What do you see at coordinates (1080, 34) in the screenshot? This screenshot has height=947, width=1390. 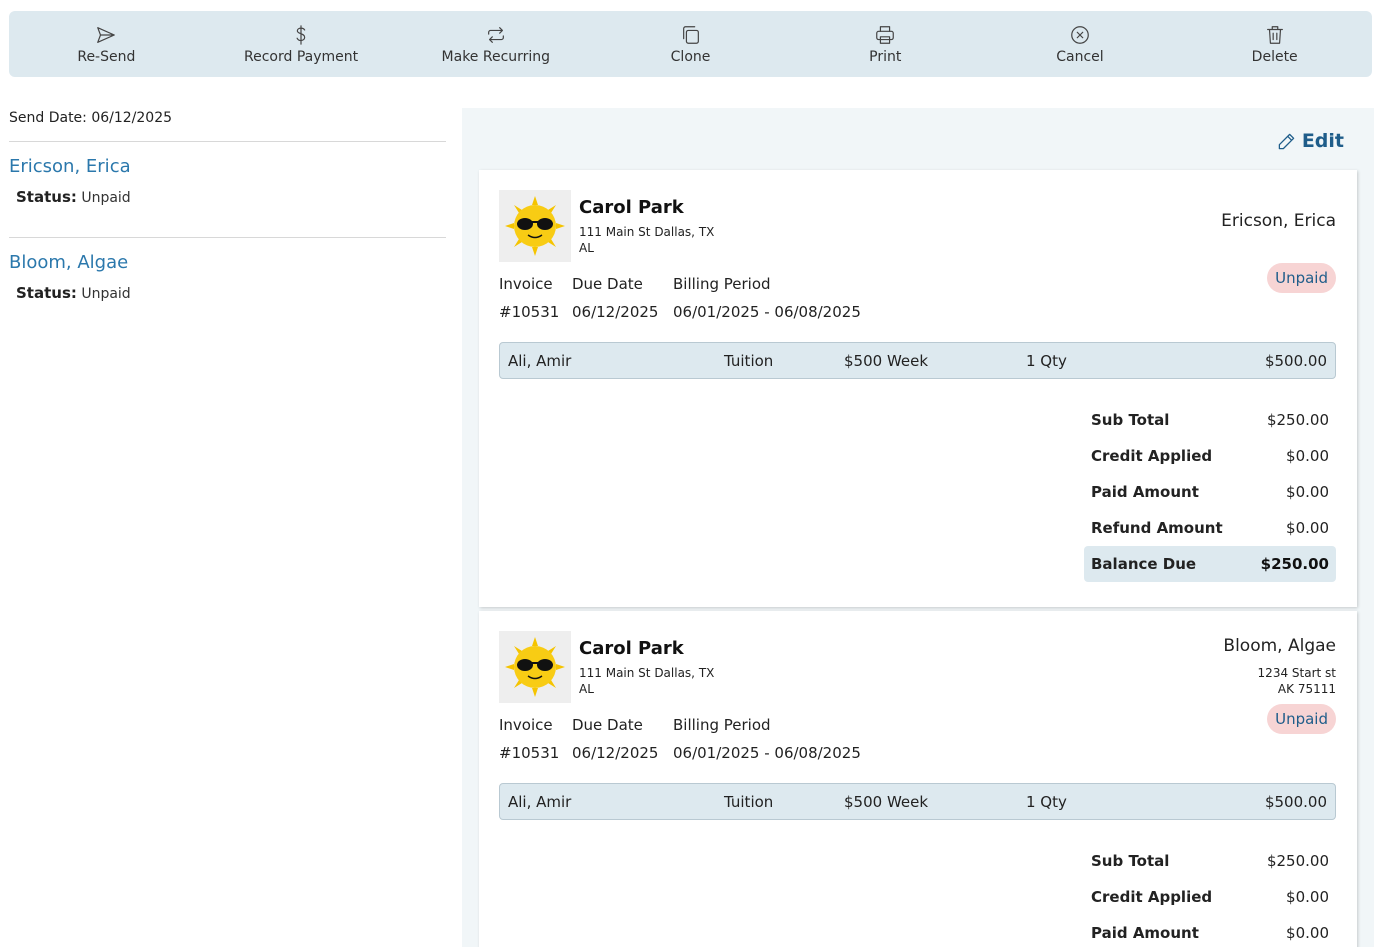 I see `circle-x-icon` at bounding box center [1080, 34].